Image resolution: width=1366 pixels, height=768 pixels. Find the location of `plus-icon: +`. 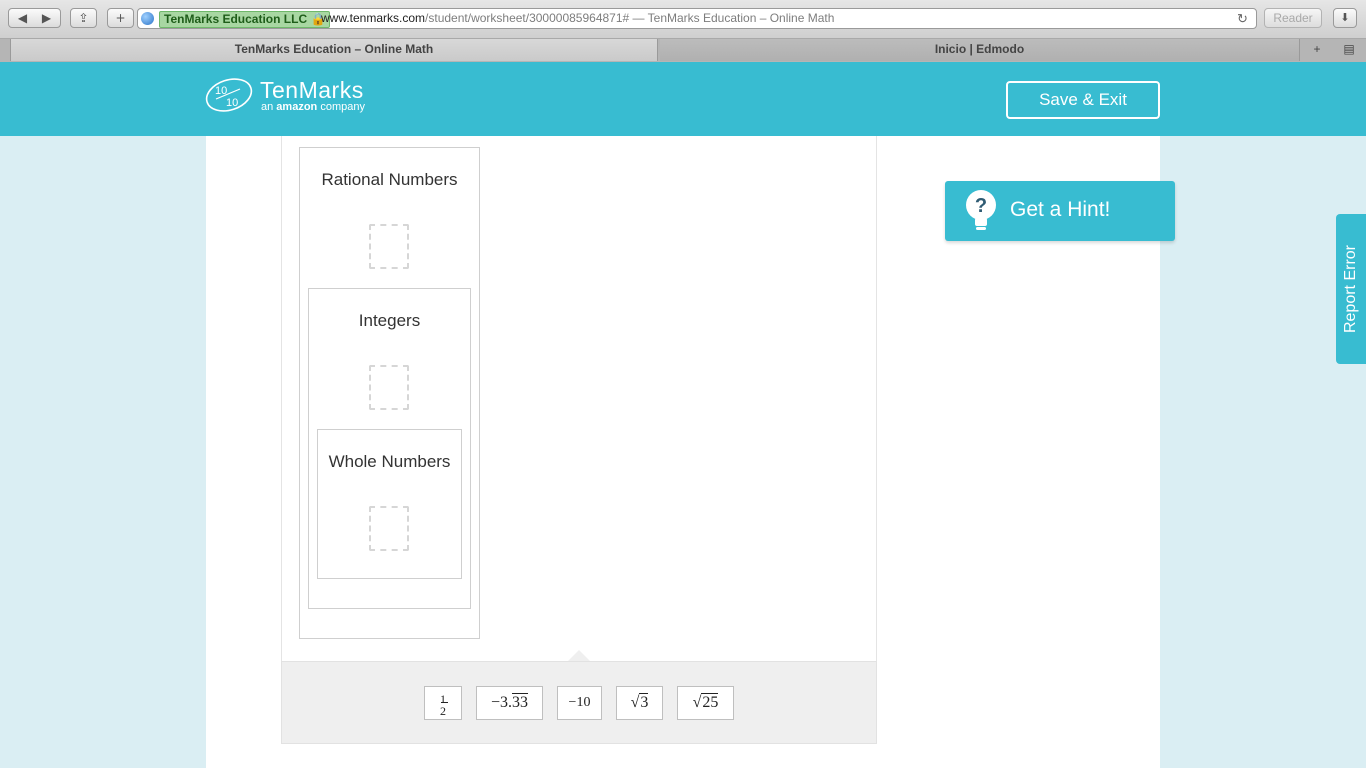

plus-icon: + is located at coordinates (120, 18).